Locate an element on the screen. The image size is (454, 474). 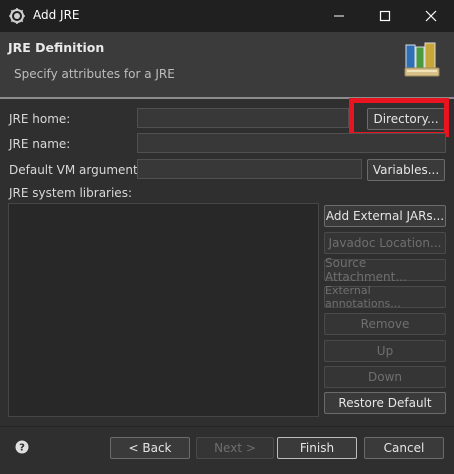
close-icon is located at coordinates (431, 16).